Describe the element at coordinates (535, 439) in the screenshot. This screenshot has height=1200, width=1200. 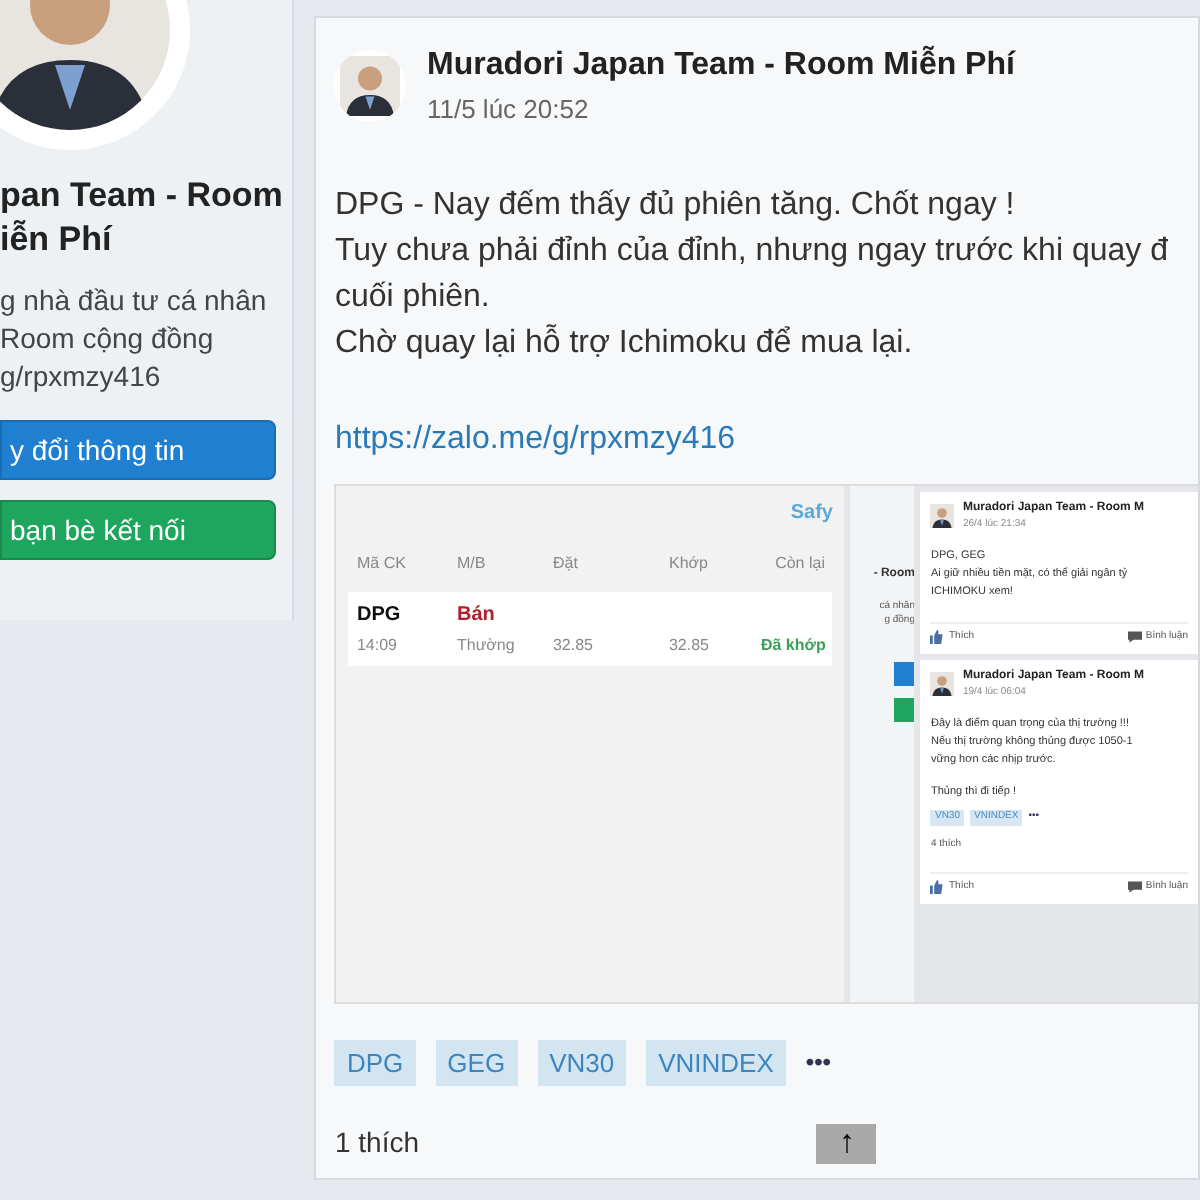
I see `post-link: https://zalo.me/g/rpxmzy416` at that location.